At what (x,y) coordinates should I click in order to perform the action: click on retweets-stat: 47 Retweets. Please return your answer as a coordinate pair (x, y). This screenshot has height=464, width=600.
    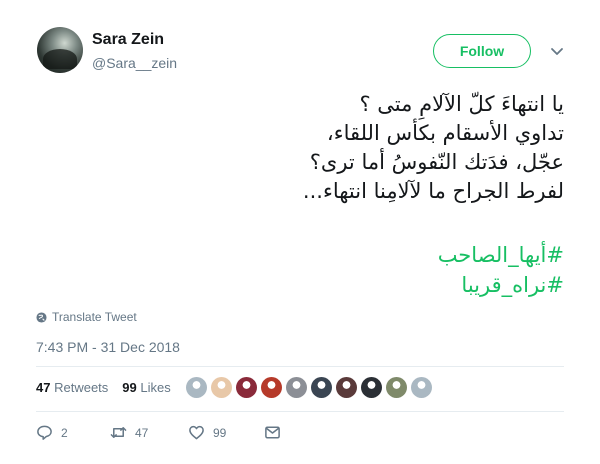
    Looking at the image, I should click on (72, 387).